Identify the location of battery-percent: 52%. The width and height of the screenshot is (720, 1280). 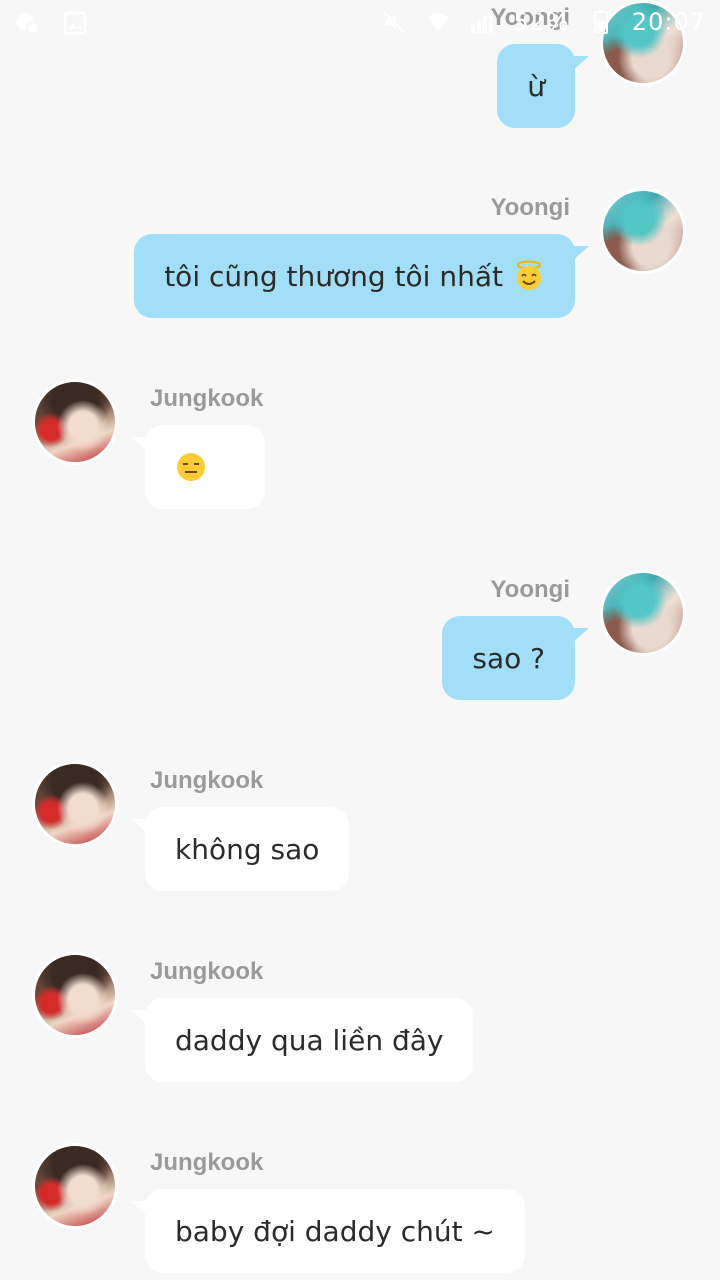
(541, 22).